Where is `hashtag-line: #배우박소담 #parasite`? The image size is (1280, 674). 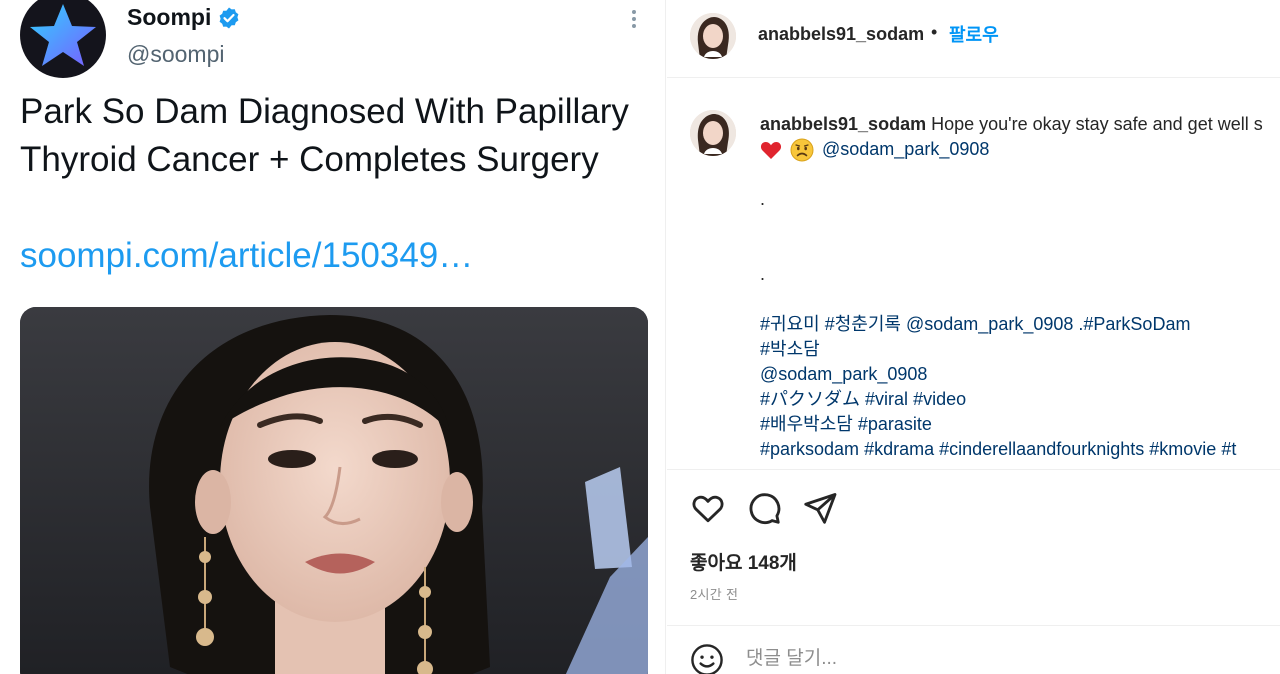 hashtag-line: #배우박소담 #parasite is located at coordinates (1020, 424).